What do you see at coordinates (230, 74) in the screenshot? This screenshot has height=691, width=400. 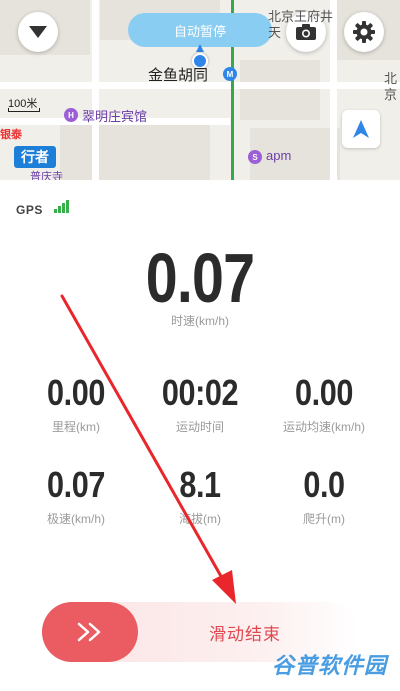 I see `metro-icon: M` at bounding box center [230, 74].